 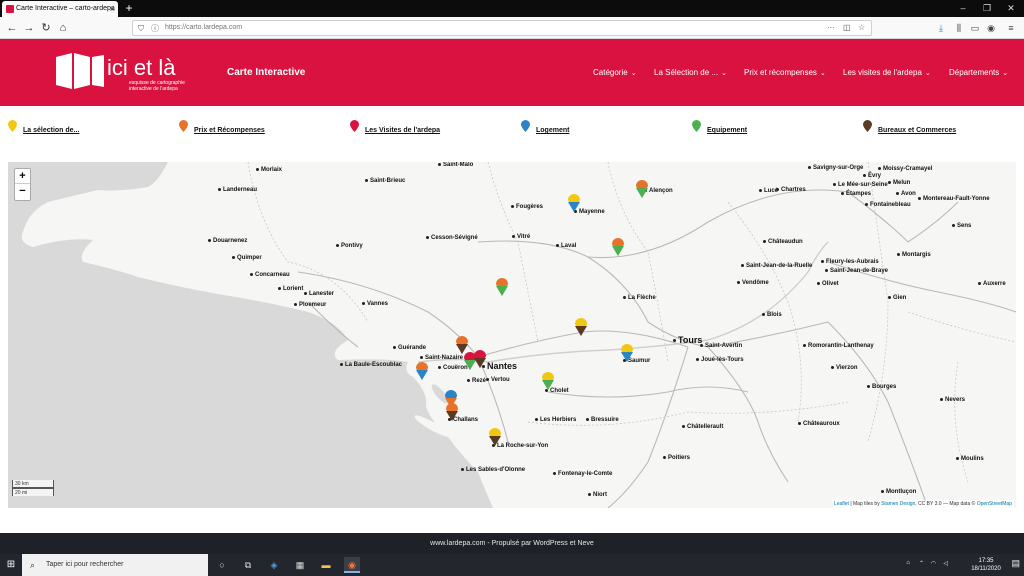 I want to click on city-label: Gien, so click(x=897, y=298).